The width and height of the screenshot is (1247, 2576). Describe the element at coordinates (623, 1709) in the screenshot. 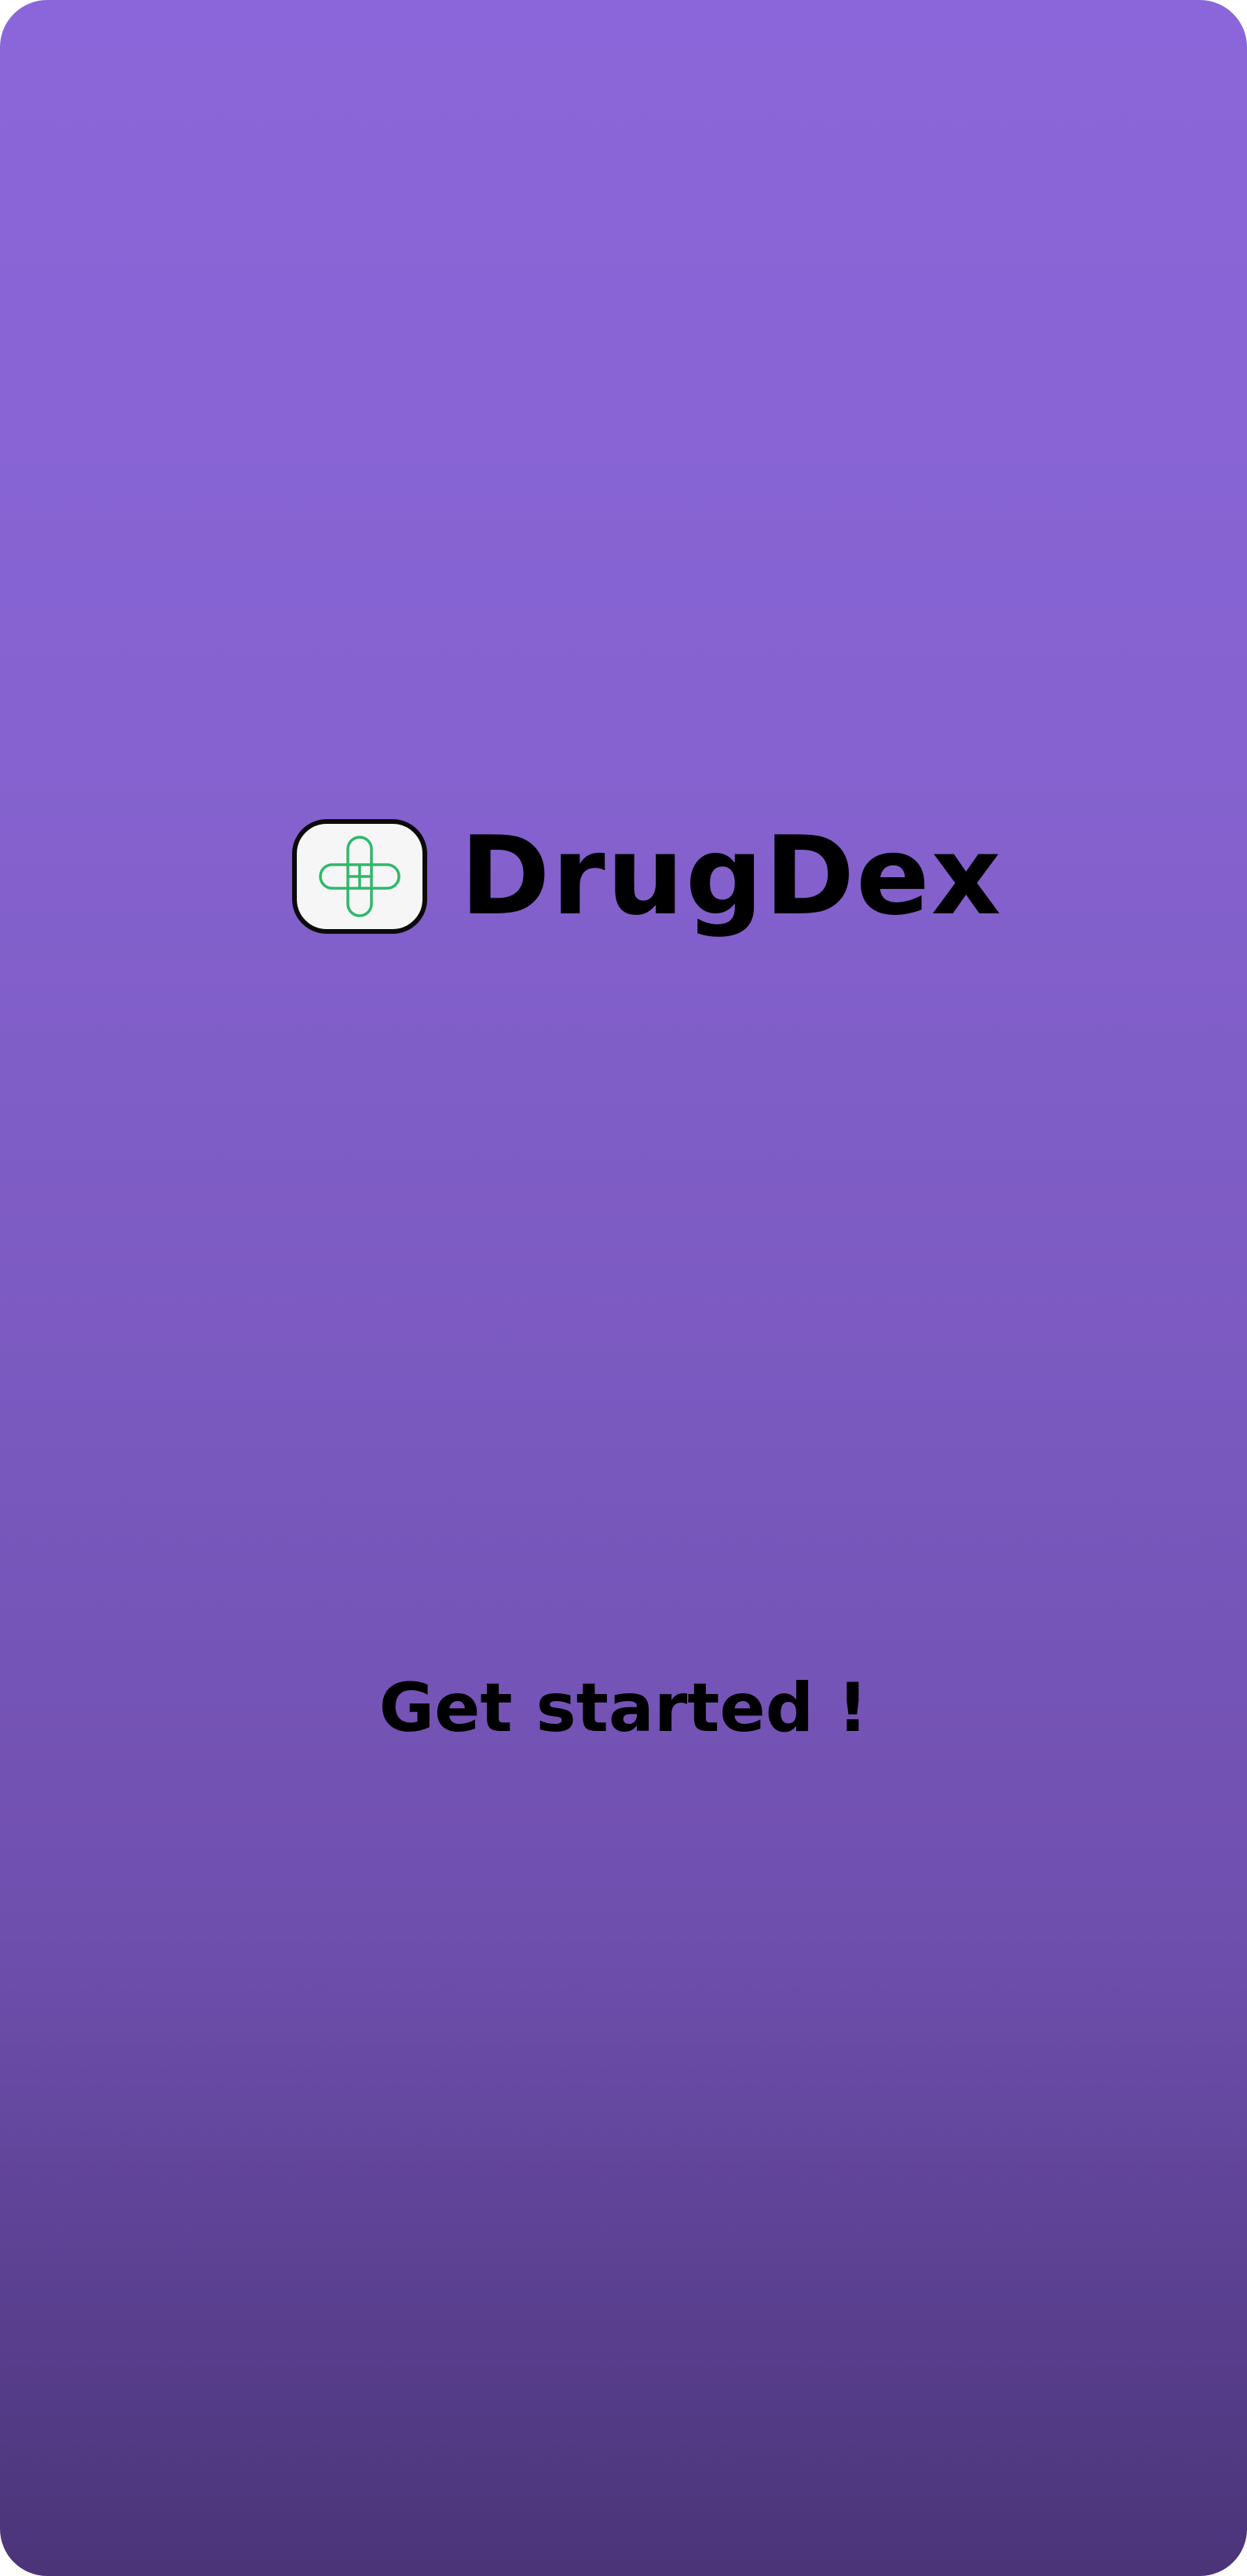

I see `get-started-button: Get started !` at that location.